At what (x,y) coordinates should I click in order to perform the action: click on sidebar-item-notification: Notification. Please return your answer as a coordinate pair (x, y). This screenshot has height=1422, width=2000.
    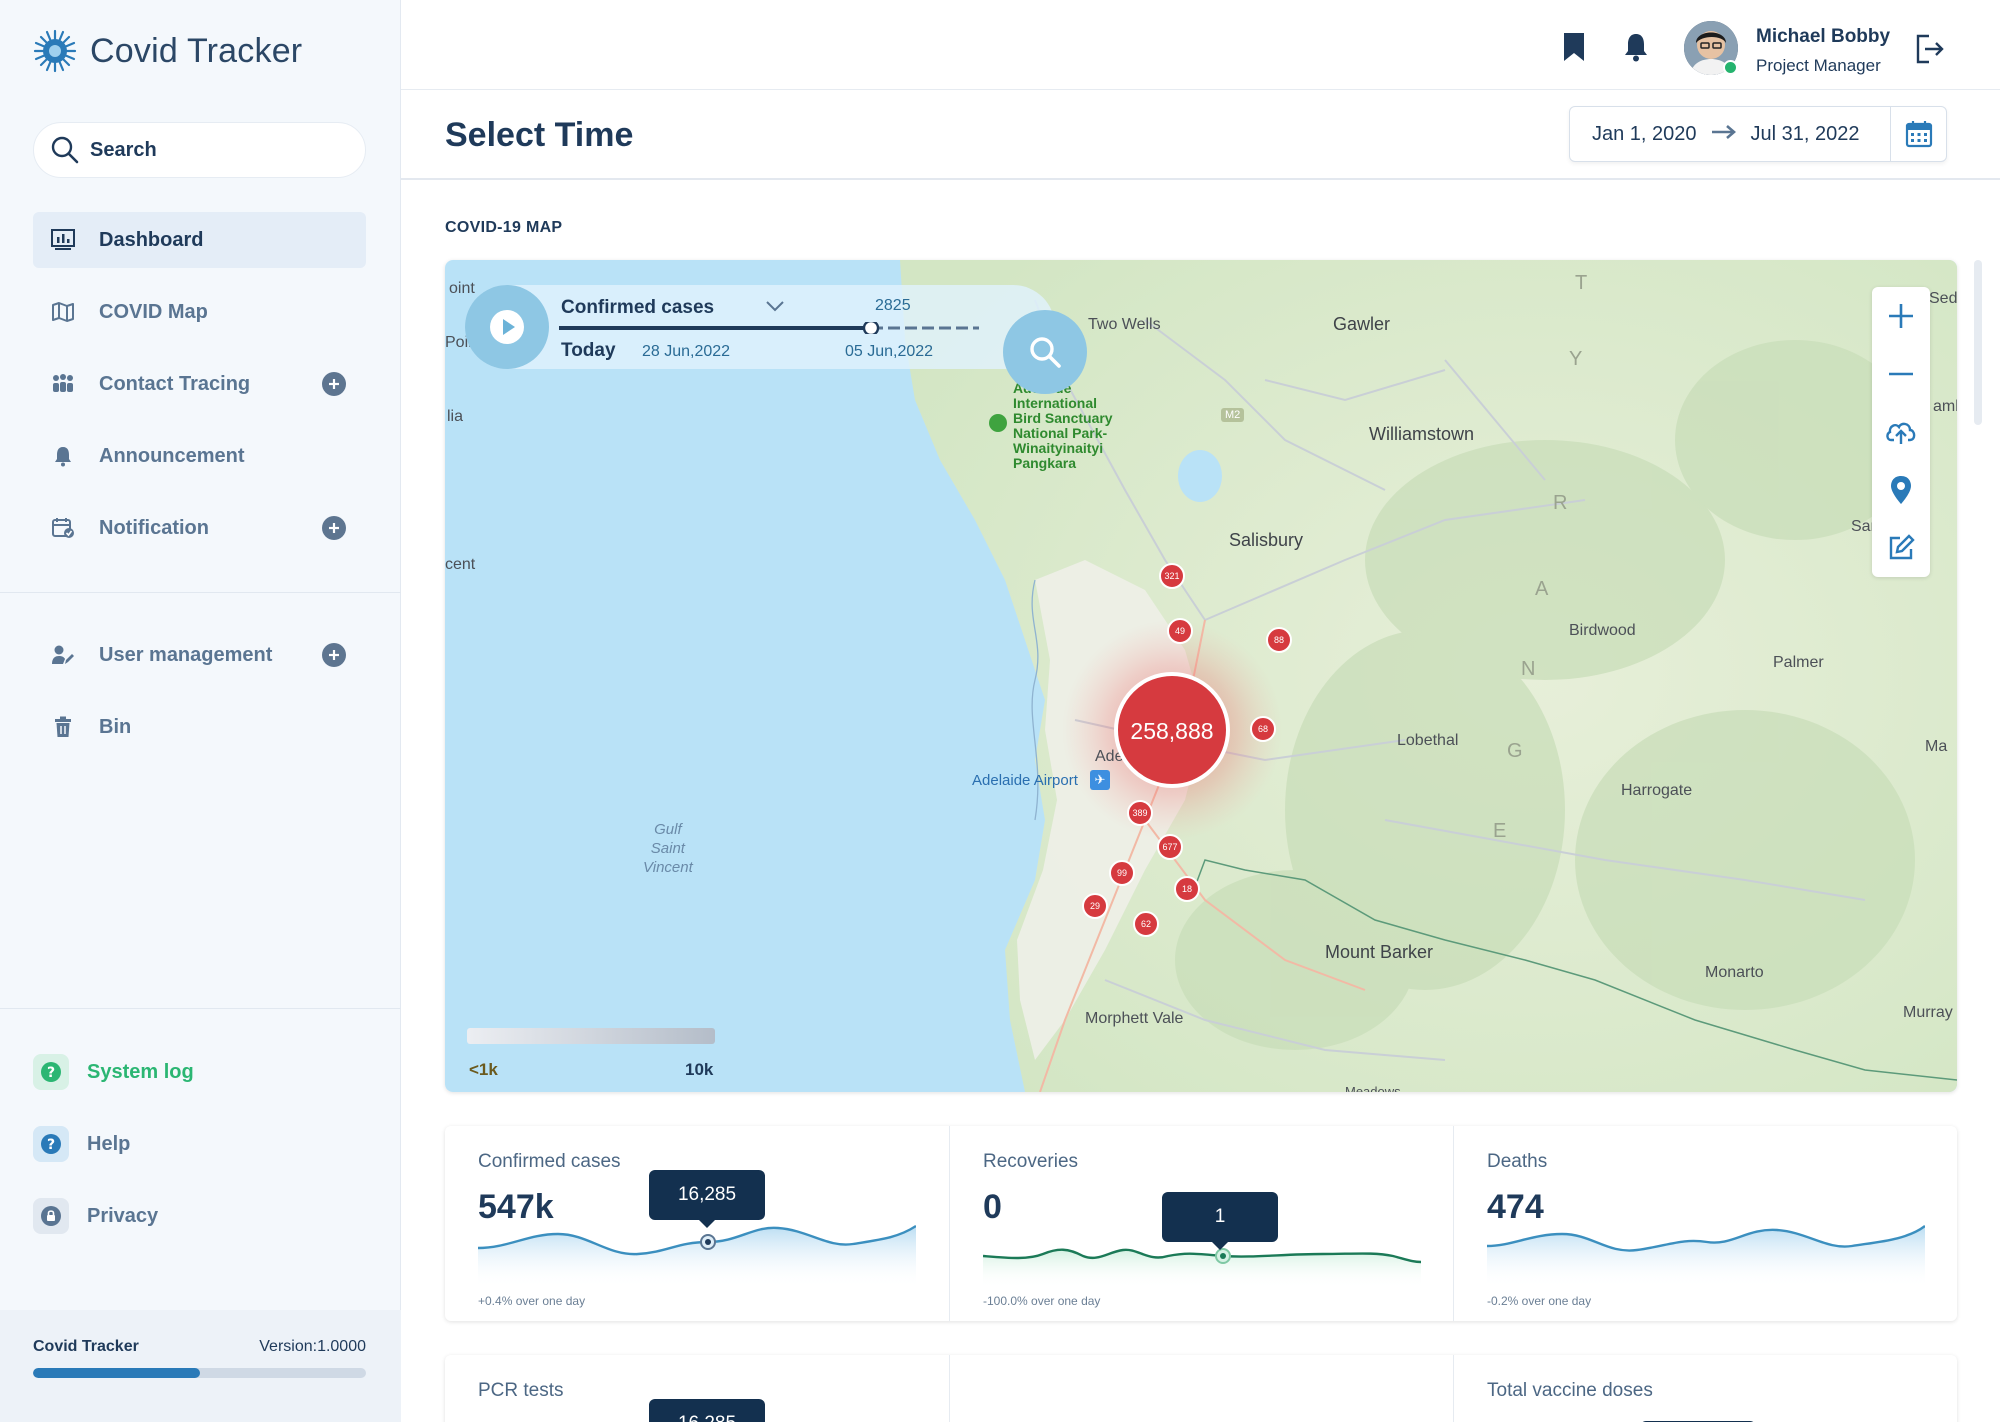
    Looking at the image, I should click on (199, 528).